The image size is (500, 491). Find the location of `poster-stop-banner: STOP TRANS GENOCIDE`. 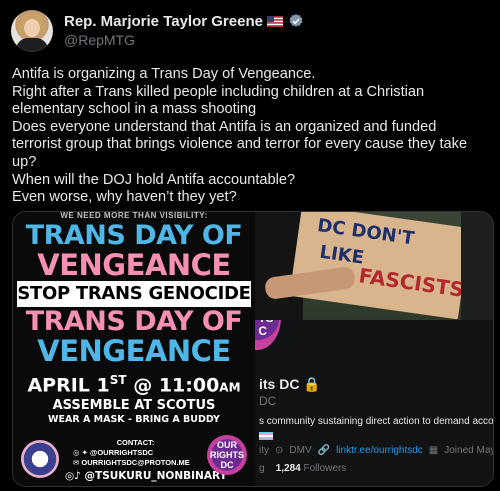

poster-stop-banner: STOP TRANS GENOCIDE is located at coordinates (134, 294).